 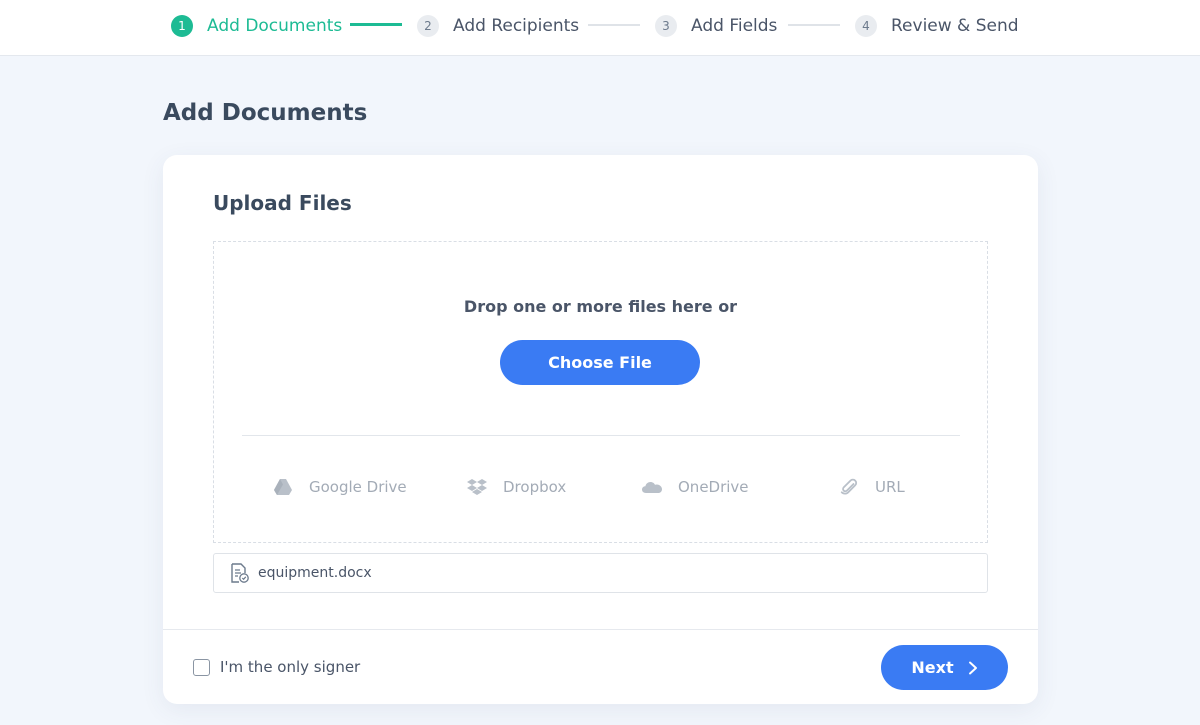 I want to click on step-number: 1, so click(x=182, y=26).